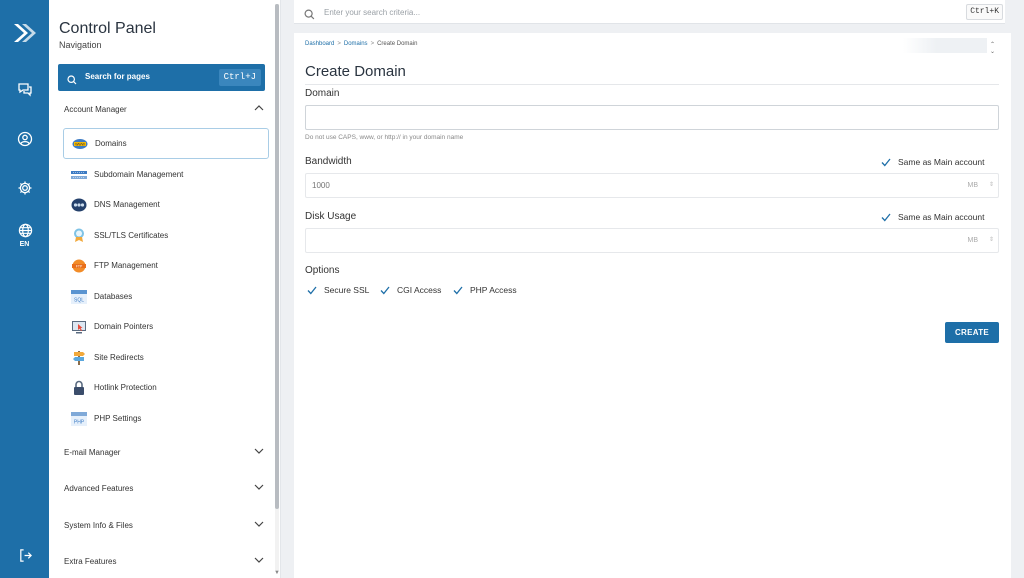 This screenshot has width=1024, height=578. What do you see at coordinates (164, 525) in the screenshot?
I see `section-system-info-files: System Info & Files` at bounding box center [164, 525].